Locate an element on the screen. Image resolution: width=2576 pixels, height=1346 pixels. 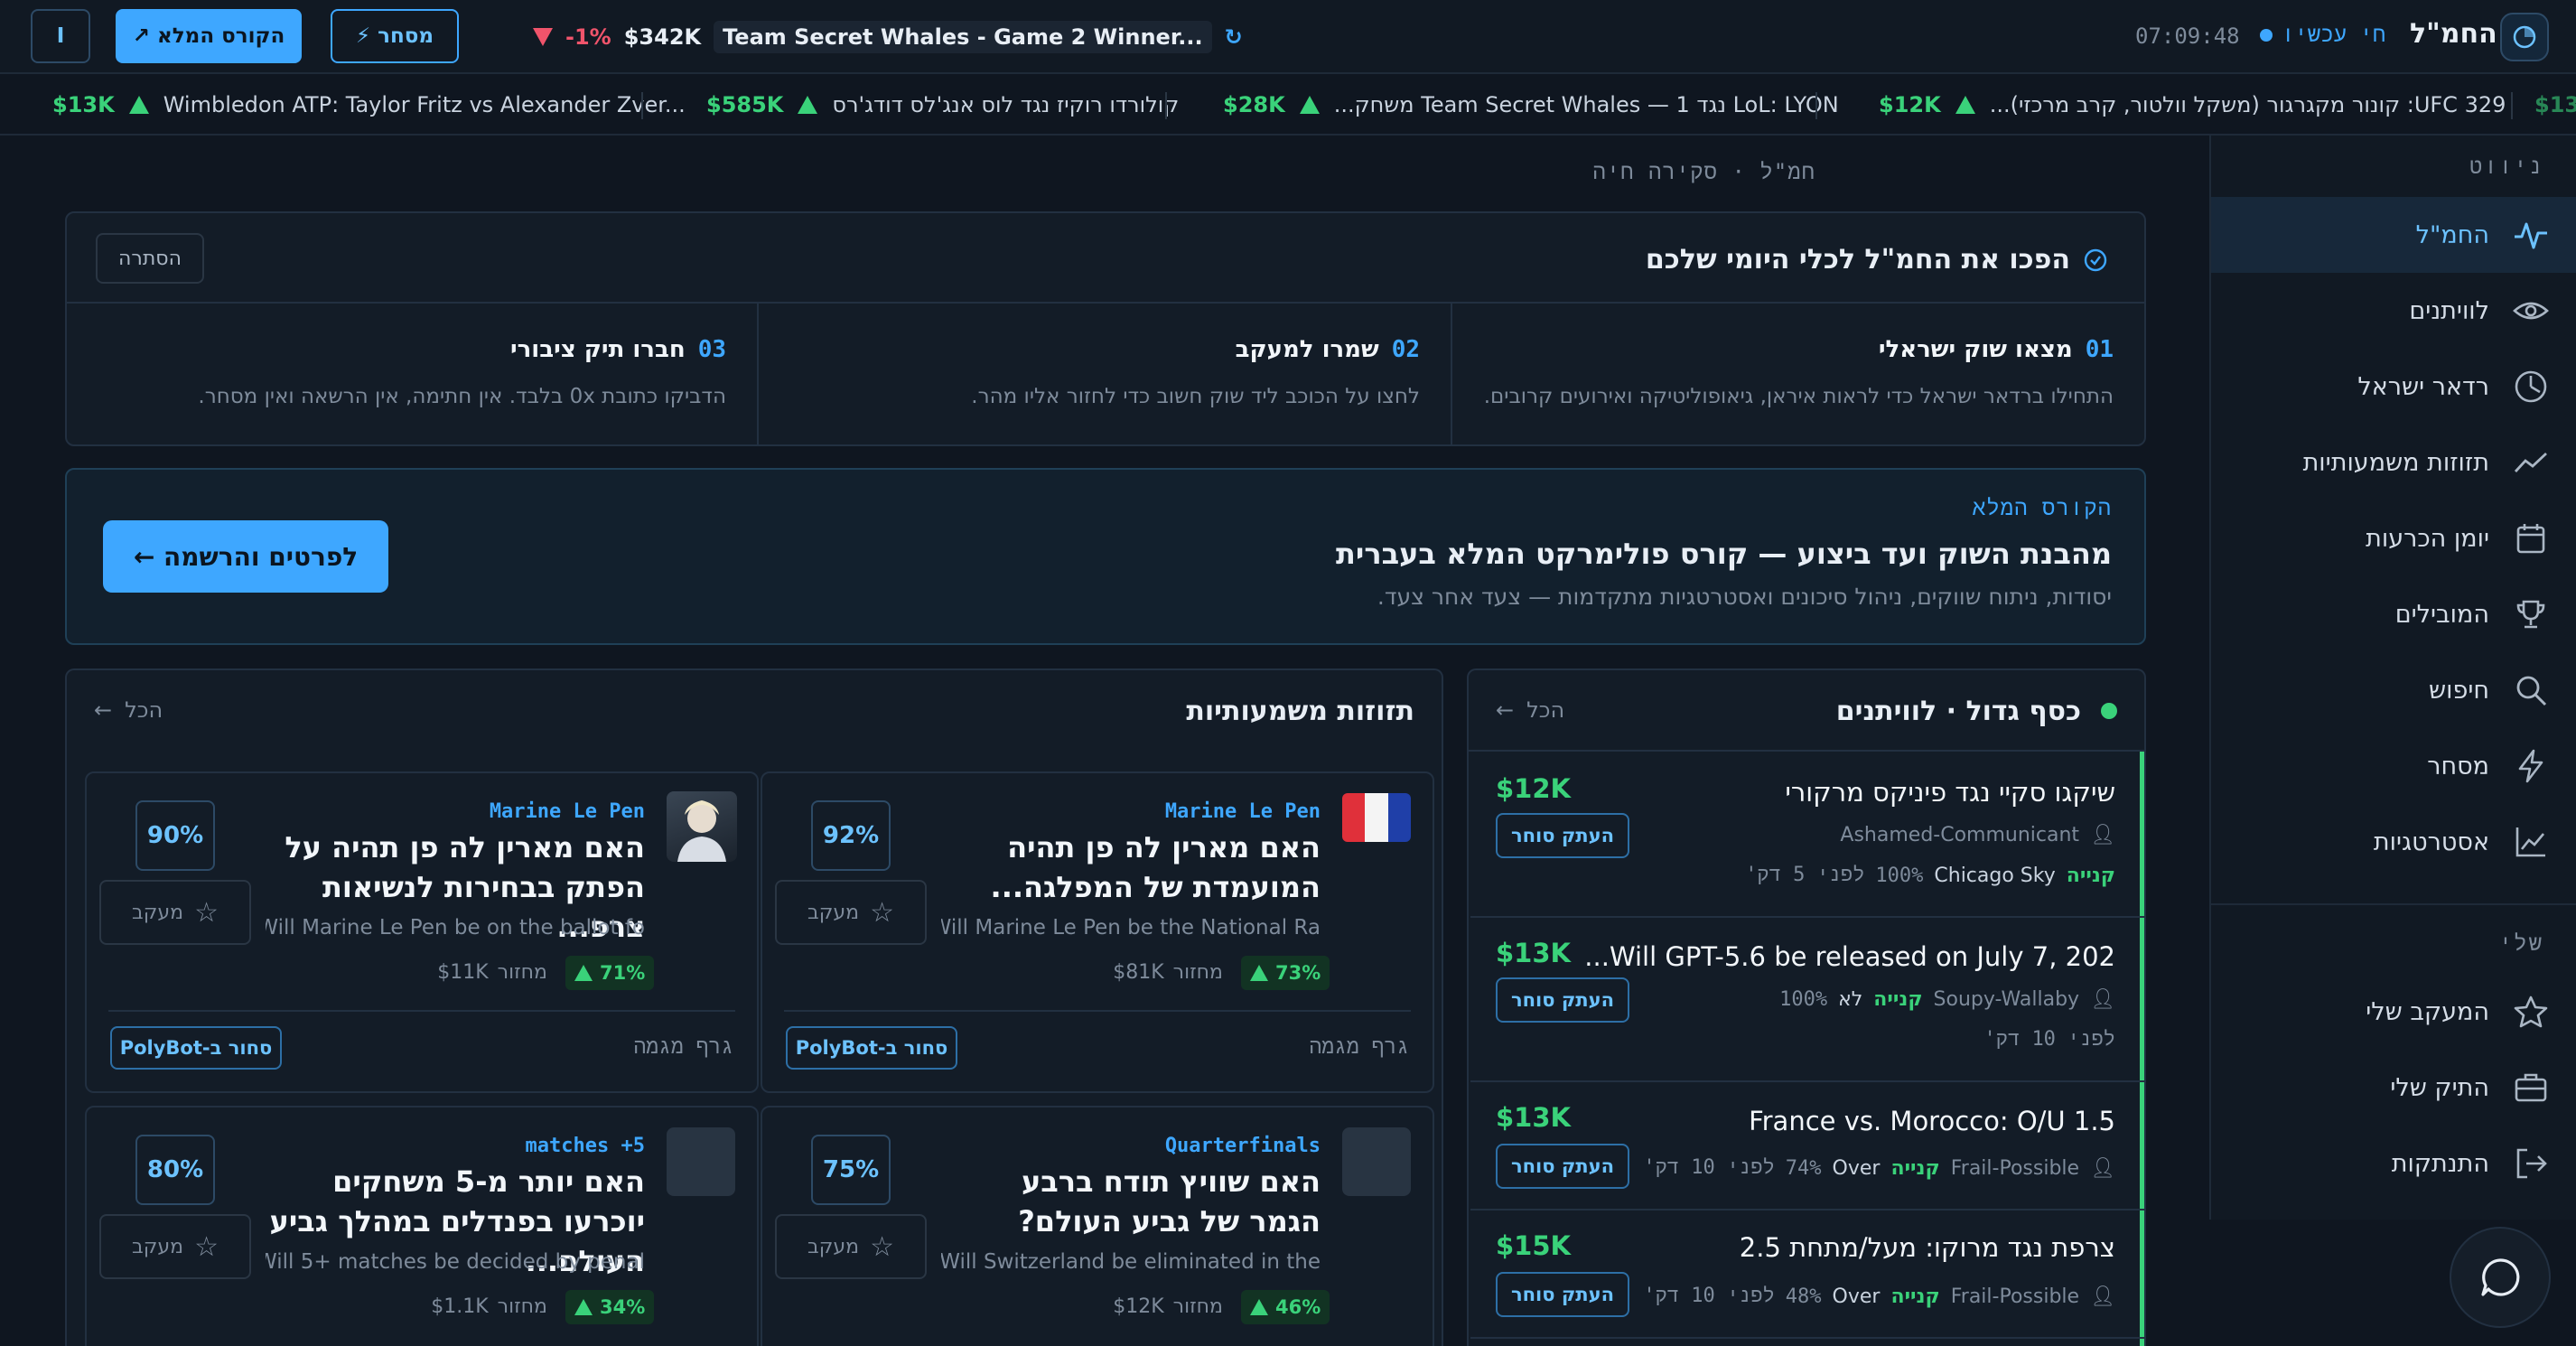
sidebar-item-label: אסטרטגיות is located at coordinates (2431, 841).